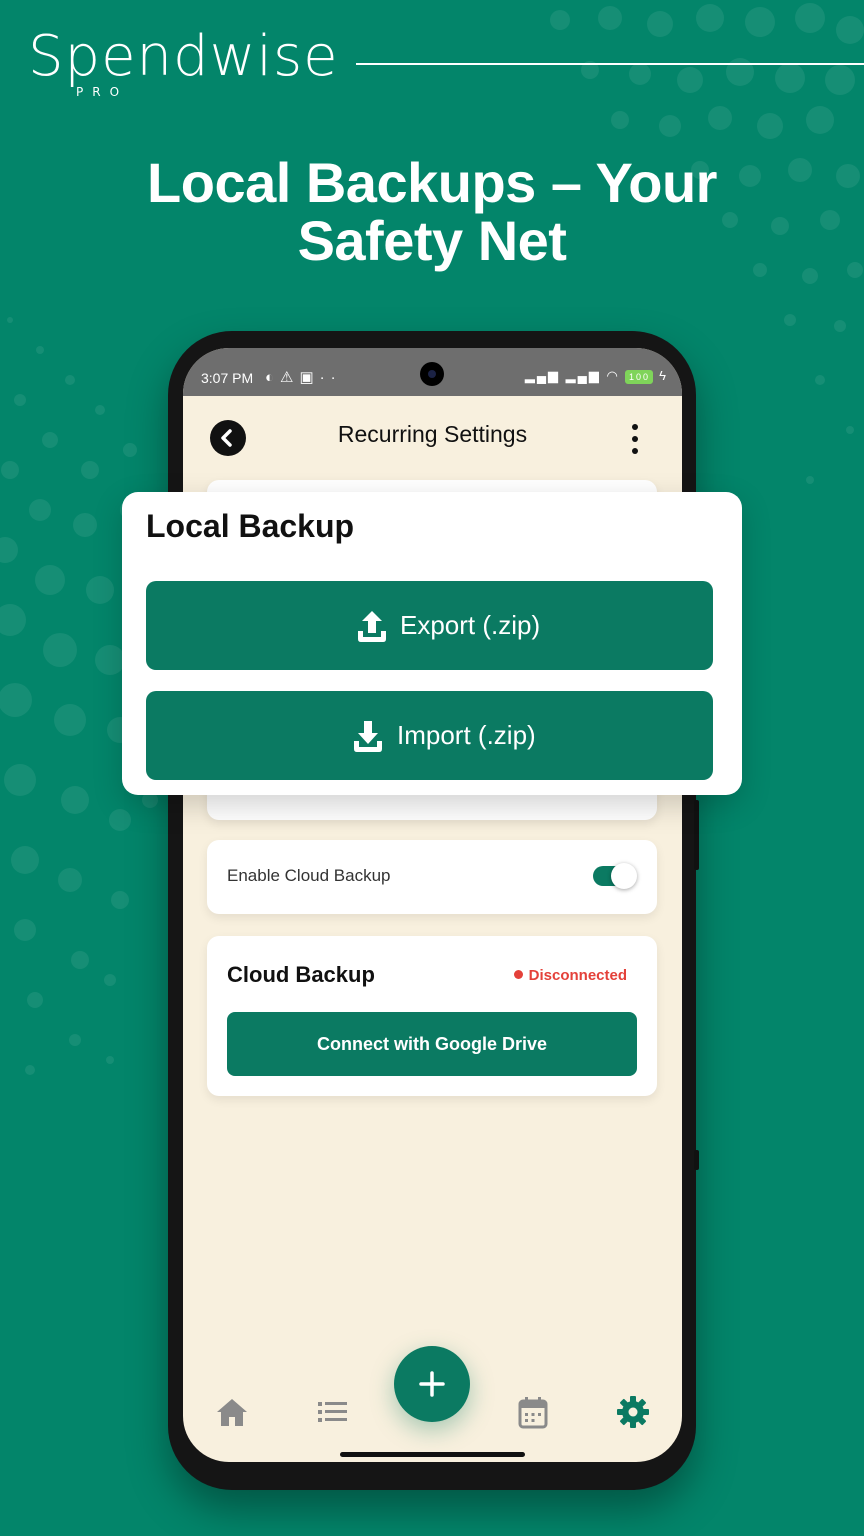  What do you see at coordinates (663, 375) in the screenshot?
I see `charging-icon: ϟ` at bounding box center [663, 375].